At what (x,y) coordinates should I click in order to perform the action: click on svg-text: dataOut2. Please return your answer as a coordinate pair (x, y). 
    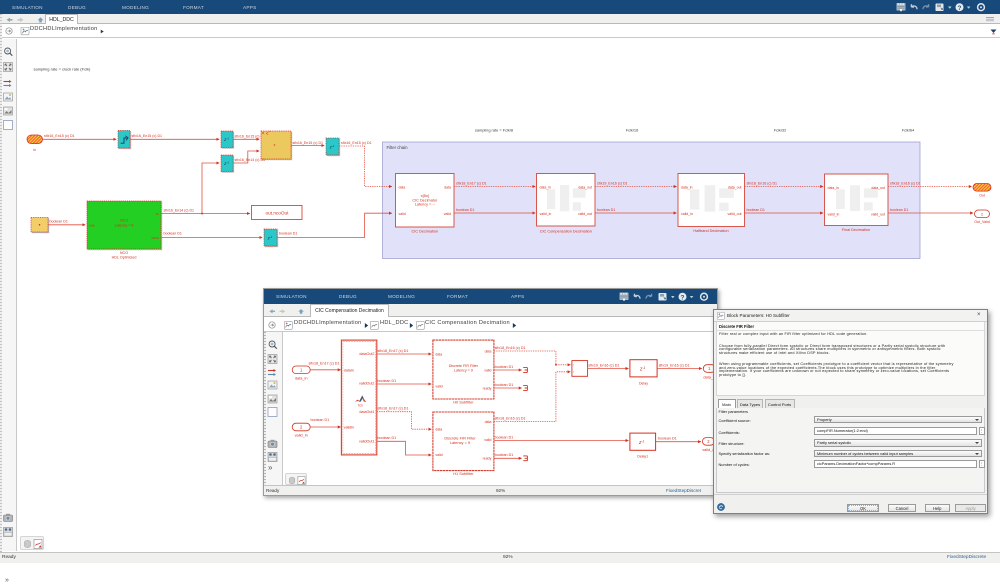
    Looking at the image, I should click on (366, 354).